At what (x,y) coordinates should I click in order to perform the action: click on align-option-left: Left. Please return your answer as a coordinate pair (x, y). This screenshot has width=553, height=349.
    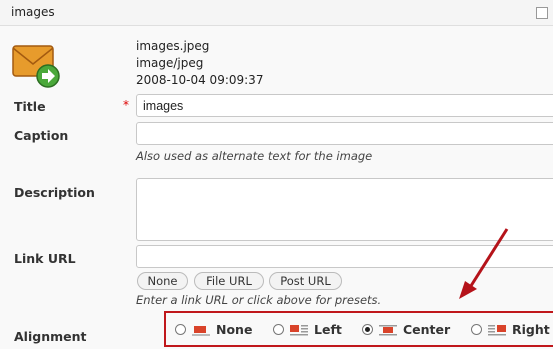
    Looking at the image, I should click on (315, 330).